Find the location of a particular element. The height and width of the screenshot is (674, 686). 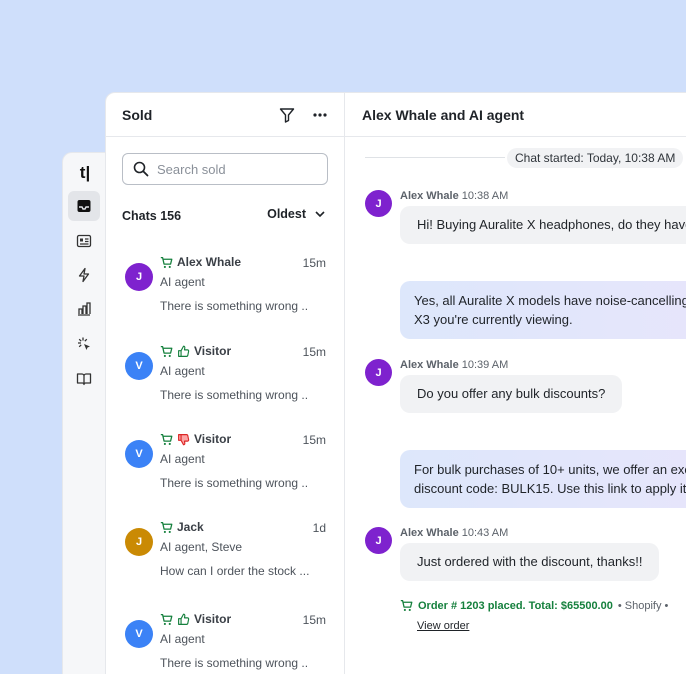

rail-contacts-button is located at coordinates (84, 241).